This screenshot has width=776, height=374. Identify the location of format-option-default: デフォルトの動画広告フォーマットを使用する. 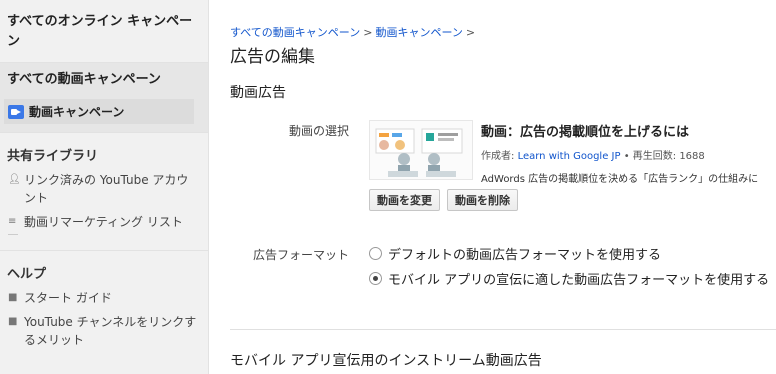
(515, 253).